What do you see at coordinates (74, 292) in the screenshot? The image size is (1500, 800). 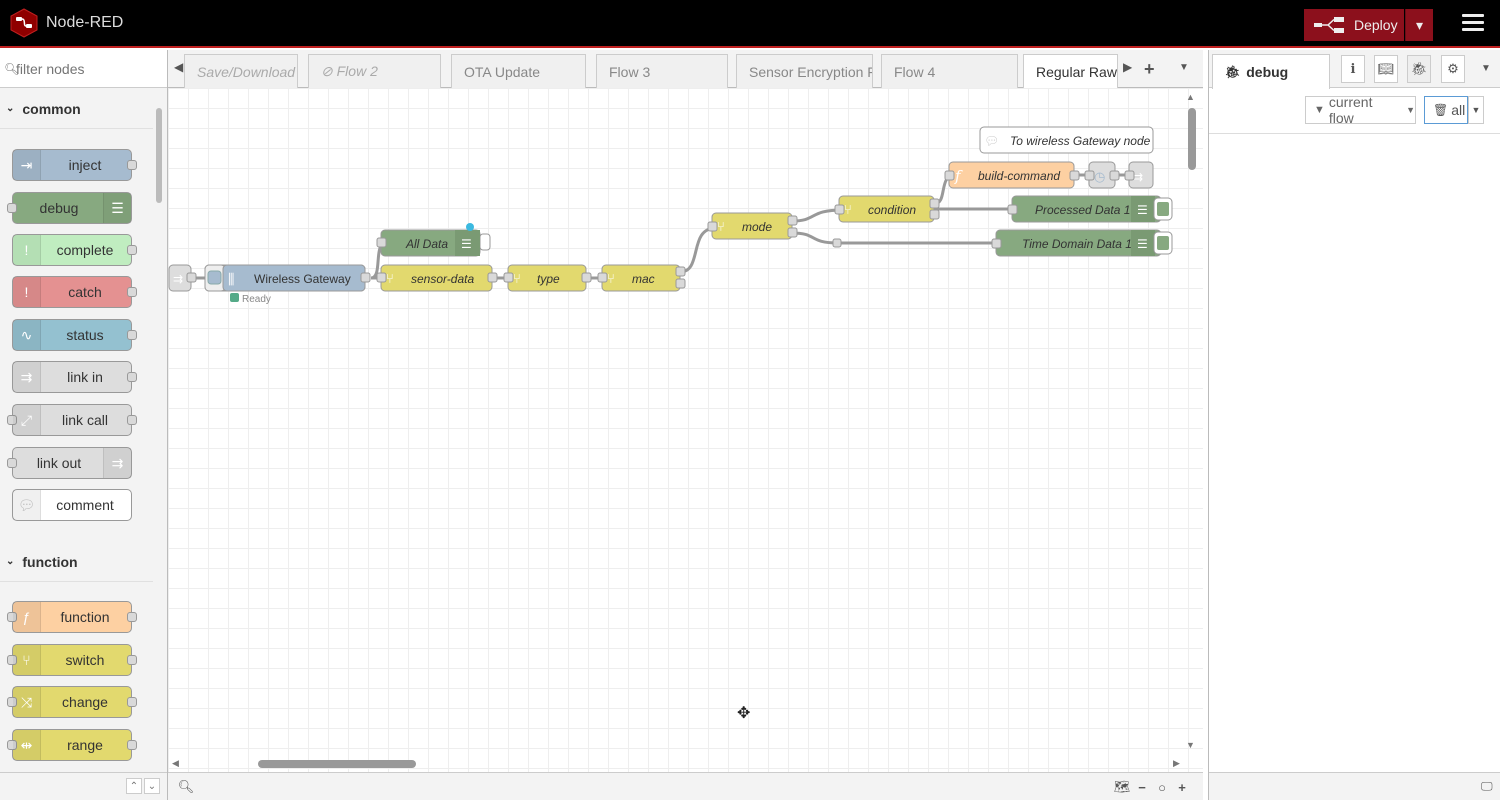 I see `palette-node-catch: ! catch` at bounding box center [74, 292].